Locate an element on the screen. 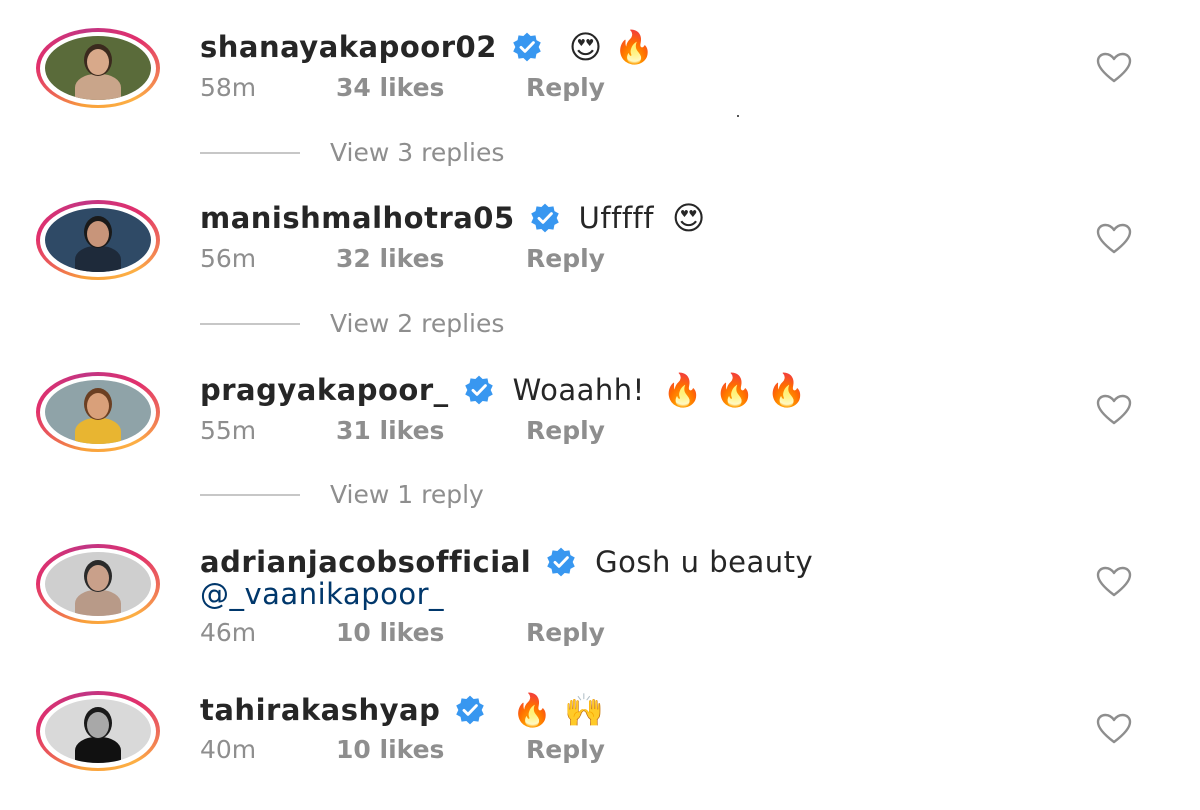 This screenshot has width=1200, height=810. comment-header: pragyakapoor_ Woaahh! 🔥 🔥 🔥 is located at coordinates (503, 390).